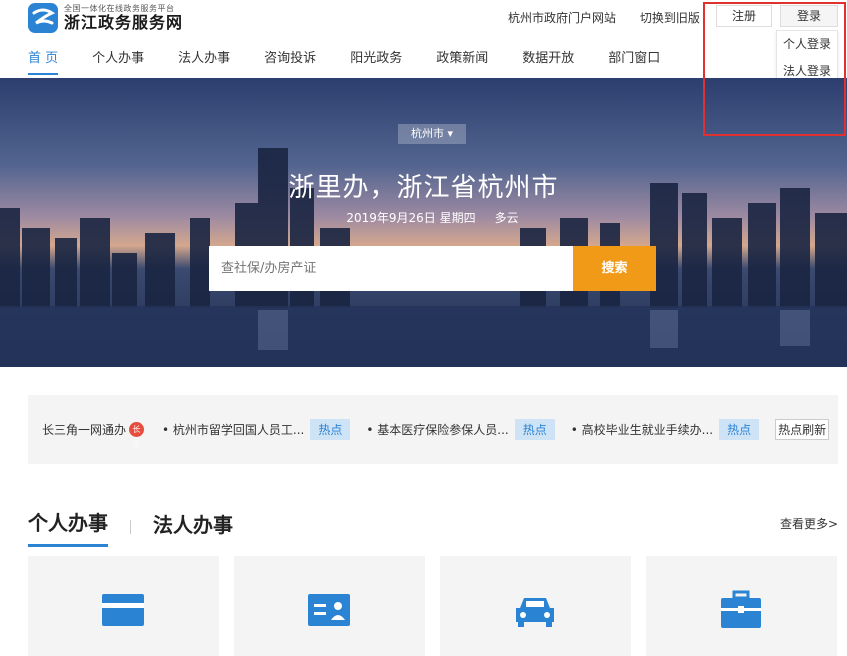 This screenshot has width=847, height=656. I want to click on weather-label: 多云, so click(506, 218).